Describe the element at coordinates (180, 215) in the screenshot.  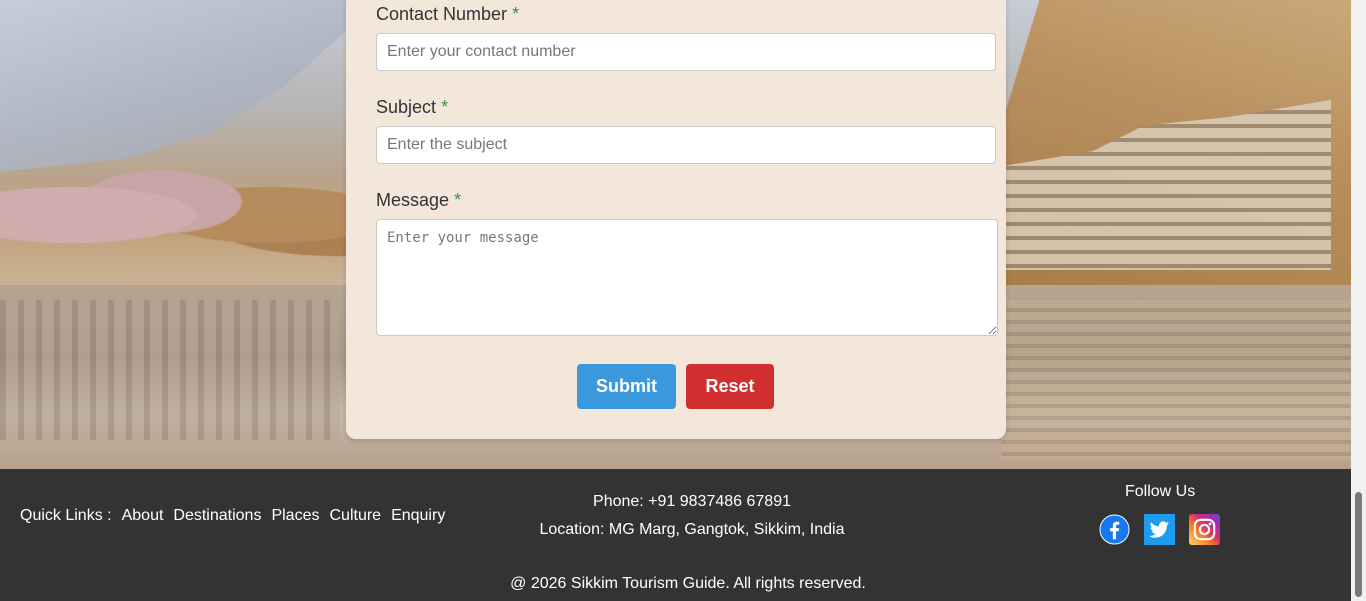
I see `blossom-trees` at that location.